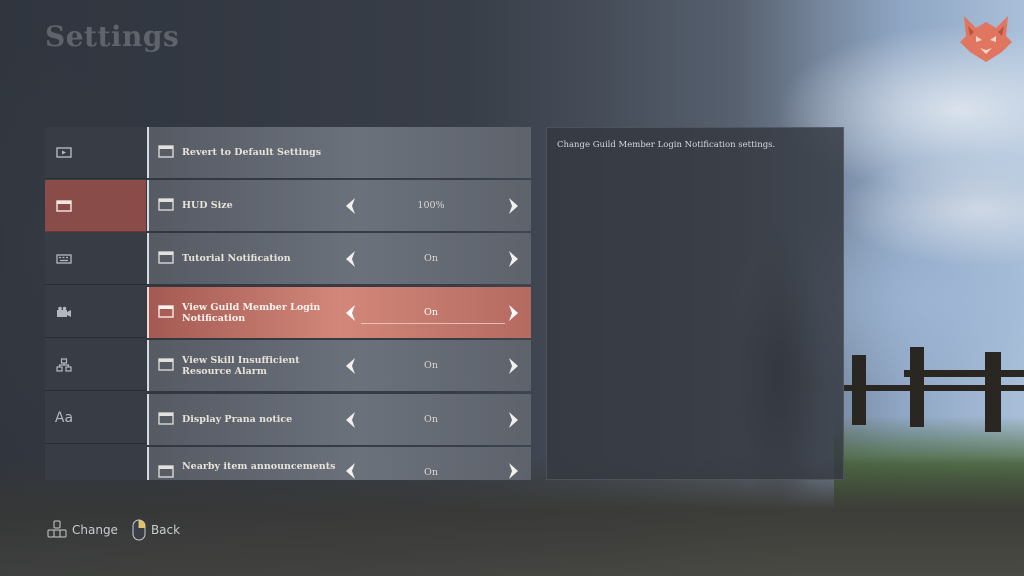 The width and height of the screenshot is (1024, 576). What do you see at coordinates (339, 152) in the screenshot?
I see `setting-row-revert-defaults: Revert to Default Settings` at bounding box center [339, 152].